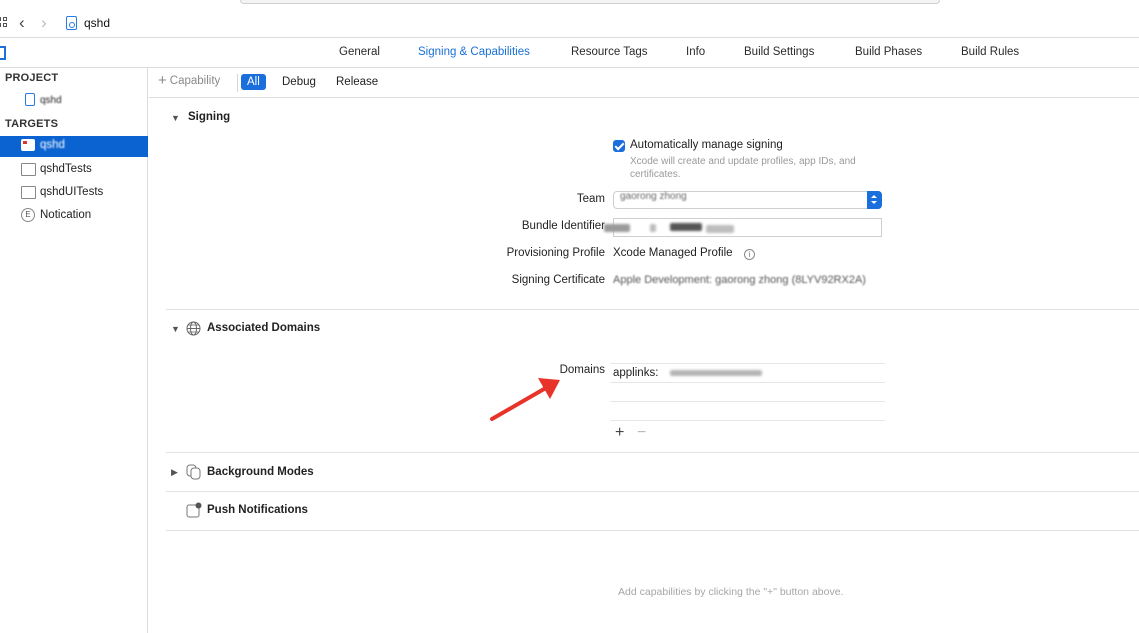  What do you see at coordinates (193, 472) in the screenshot?
I see `background-modes-icon` at bounding box center [193, 472].